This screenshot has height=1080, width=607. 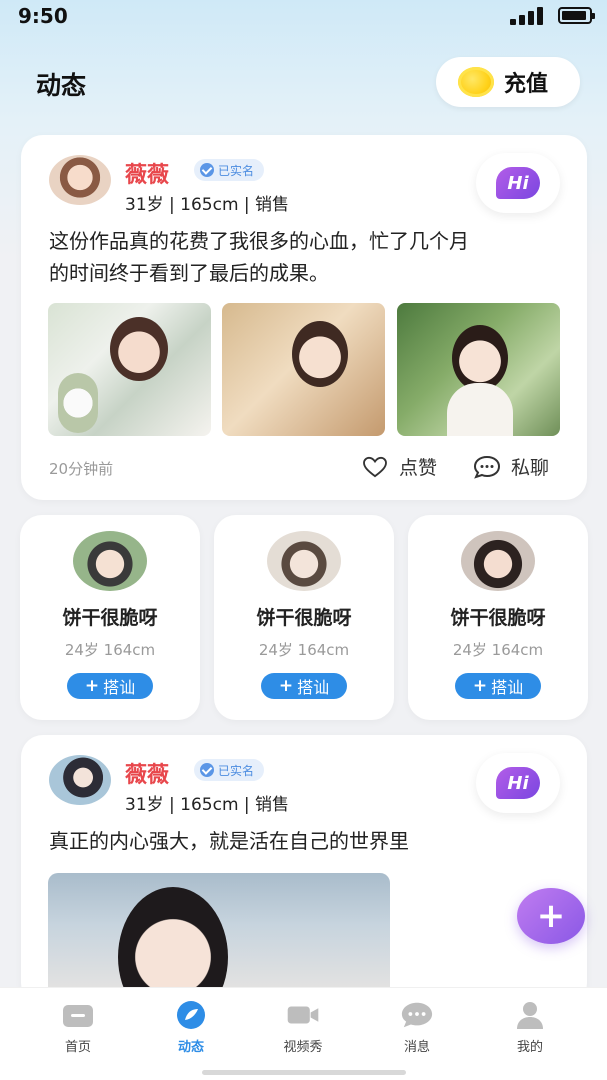 What do you see at coordinates (416, 1047) in the screenshot?
I see `tab-label: 消息` at bounding box center [416, 1047].